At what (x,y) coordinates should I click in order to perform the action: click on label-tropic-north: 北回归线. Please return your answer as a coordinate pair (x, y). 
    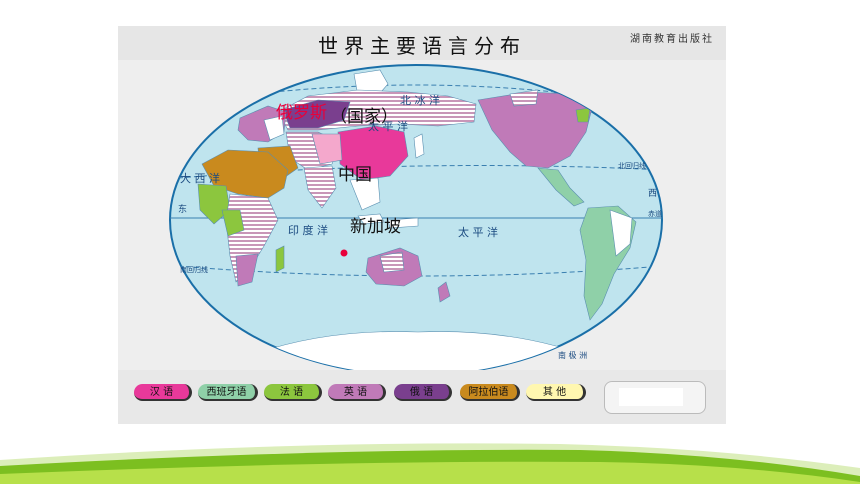
    Looking at the image, I should click on (632, 165).